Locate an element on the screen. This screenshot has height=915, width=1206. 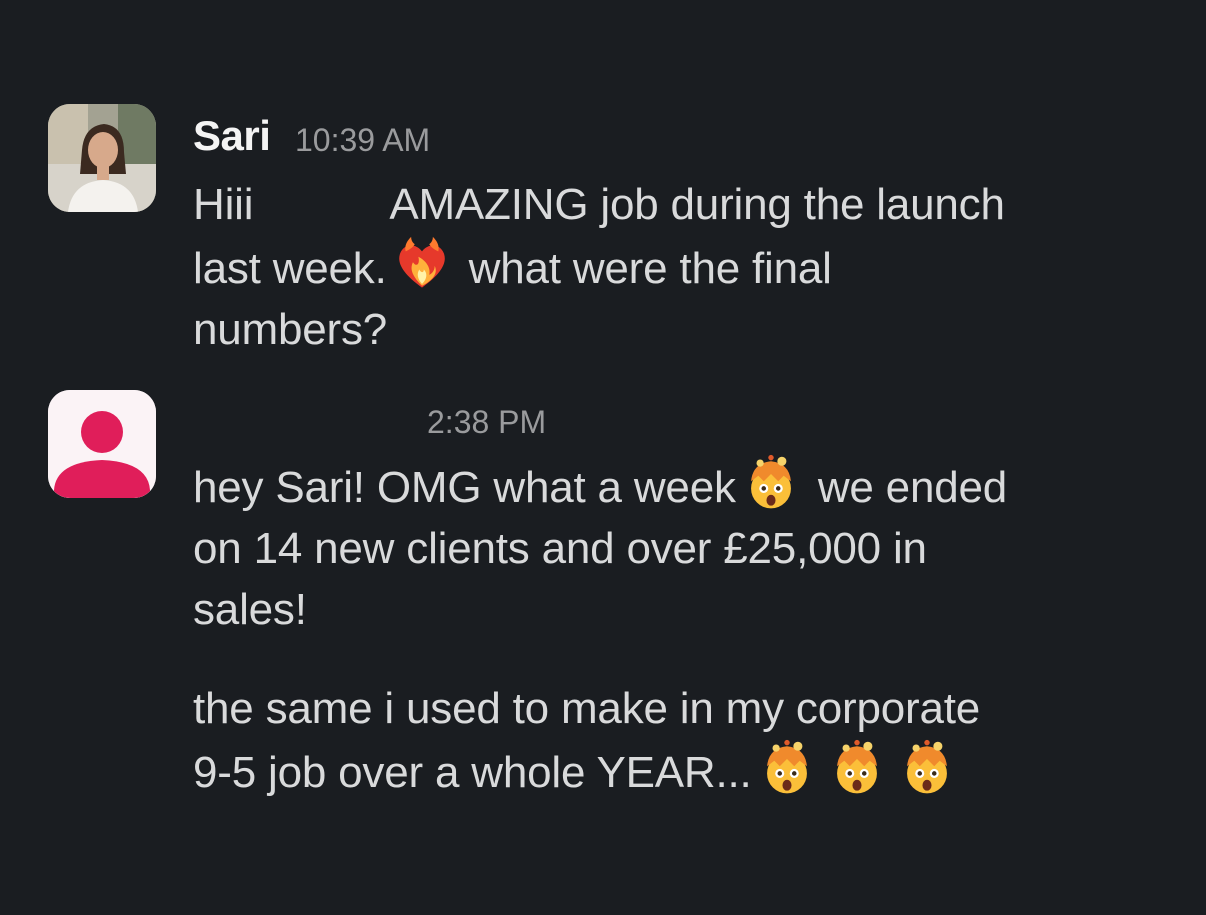
message-text-segment: on 14 new clients and over £25,000 in is located at coordinates (560, 548).